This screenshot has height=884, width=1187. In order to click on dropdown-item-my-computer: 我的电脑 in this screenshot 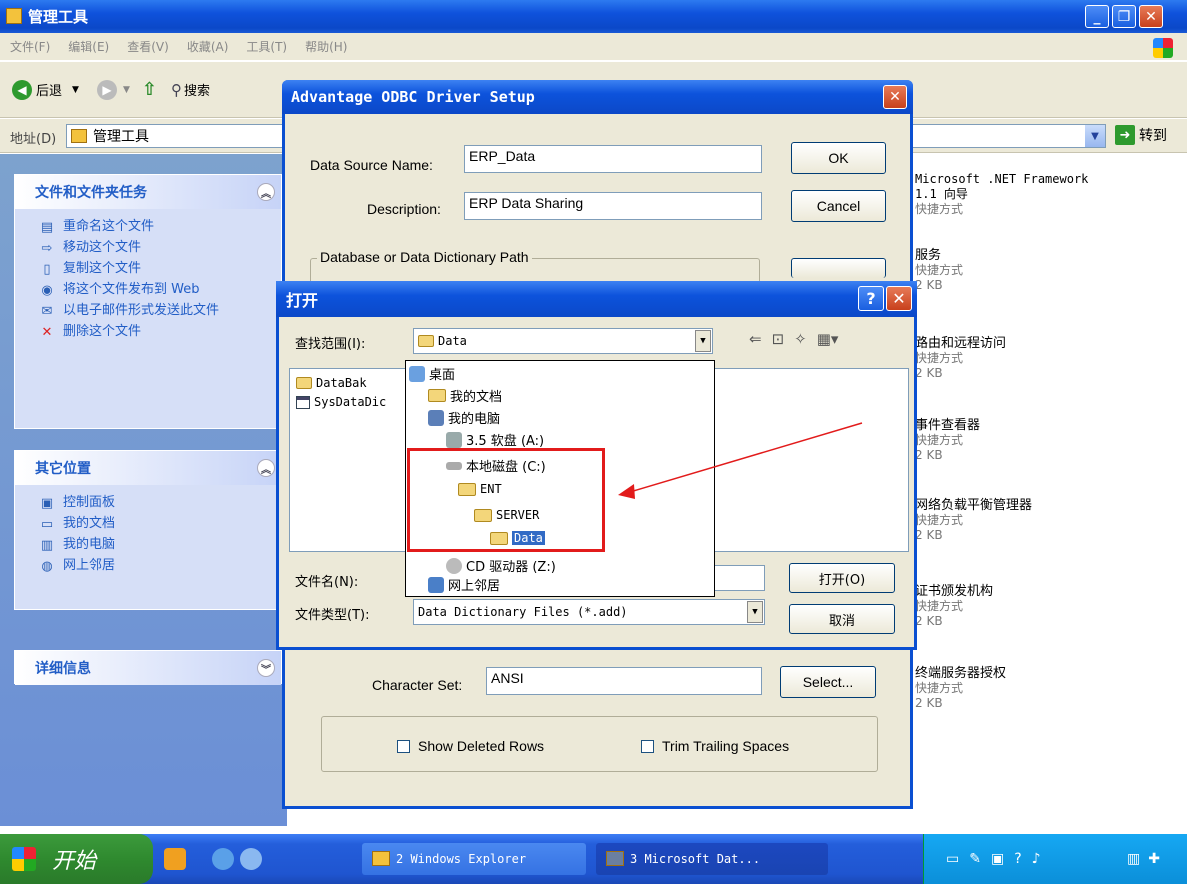, I will do `click(464, 417)`.